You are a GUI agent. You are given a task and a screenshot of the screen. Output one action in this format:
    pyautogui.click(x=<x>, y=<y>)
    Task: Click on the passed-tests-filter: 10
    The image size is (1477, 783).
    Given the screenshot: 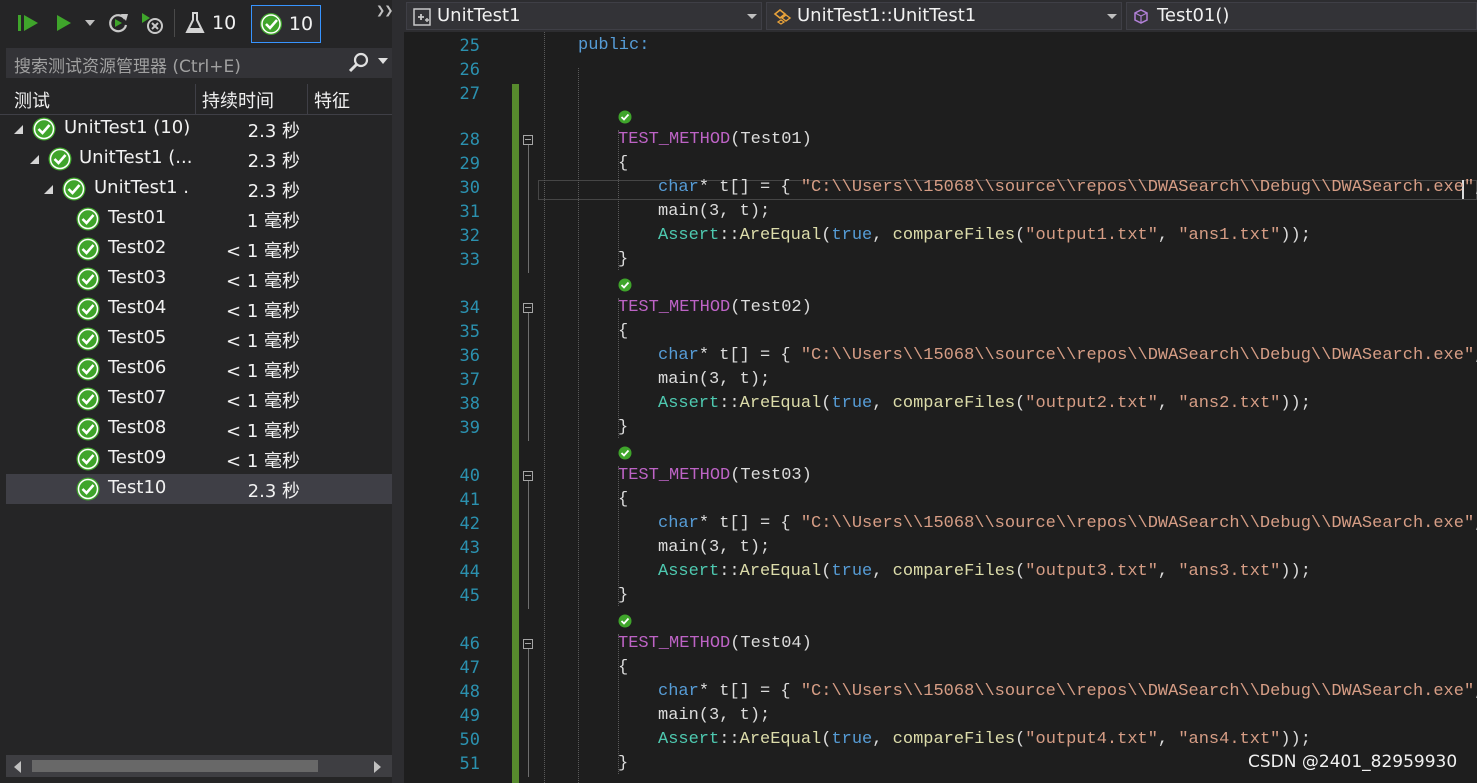 What is the action you would take?
    pyautogui.click(x=286, y=24)
    